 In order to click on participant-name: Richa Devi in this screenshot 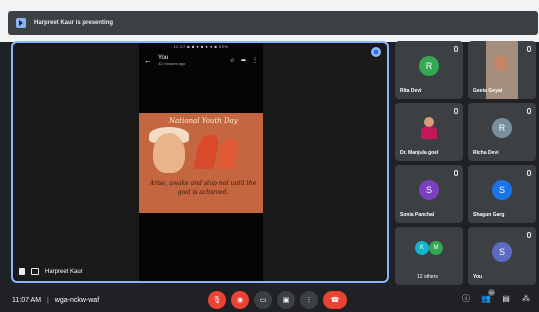, I will do `click(486, 153)`.